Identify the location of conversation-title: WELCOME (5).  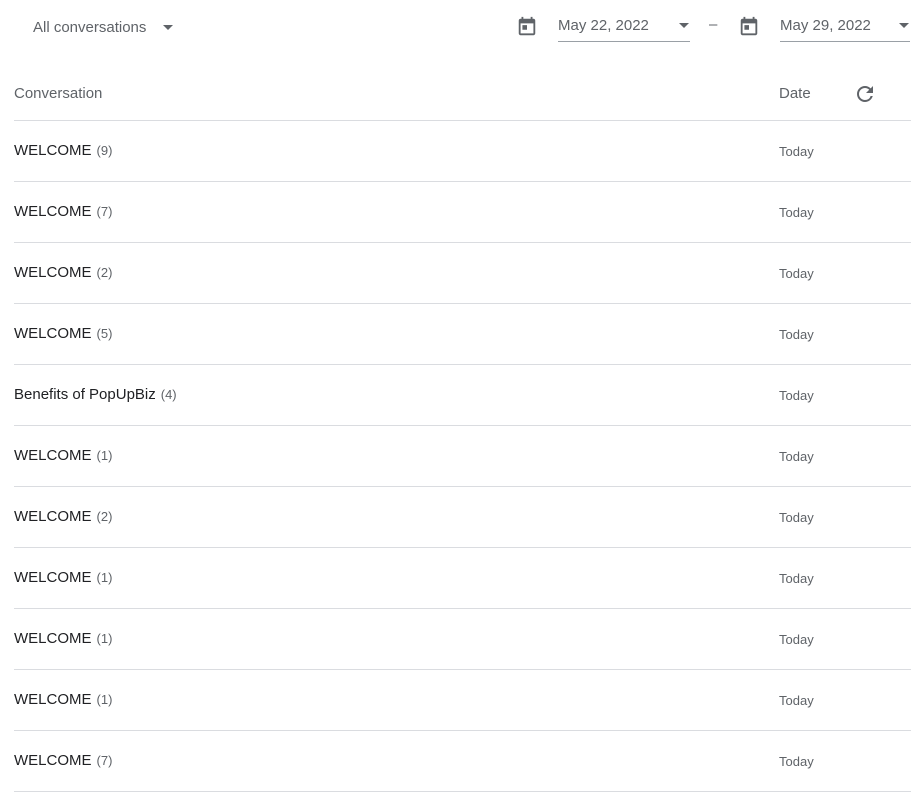
(63, 333).